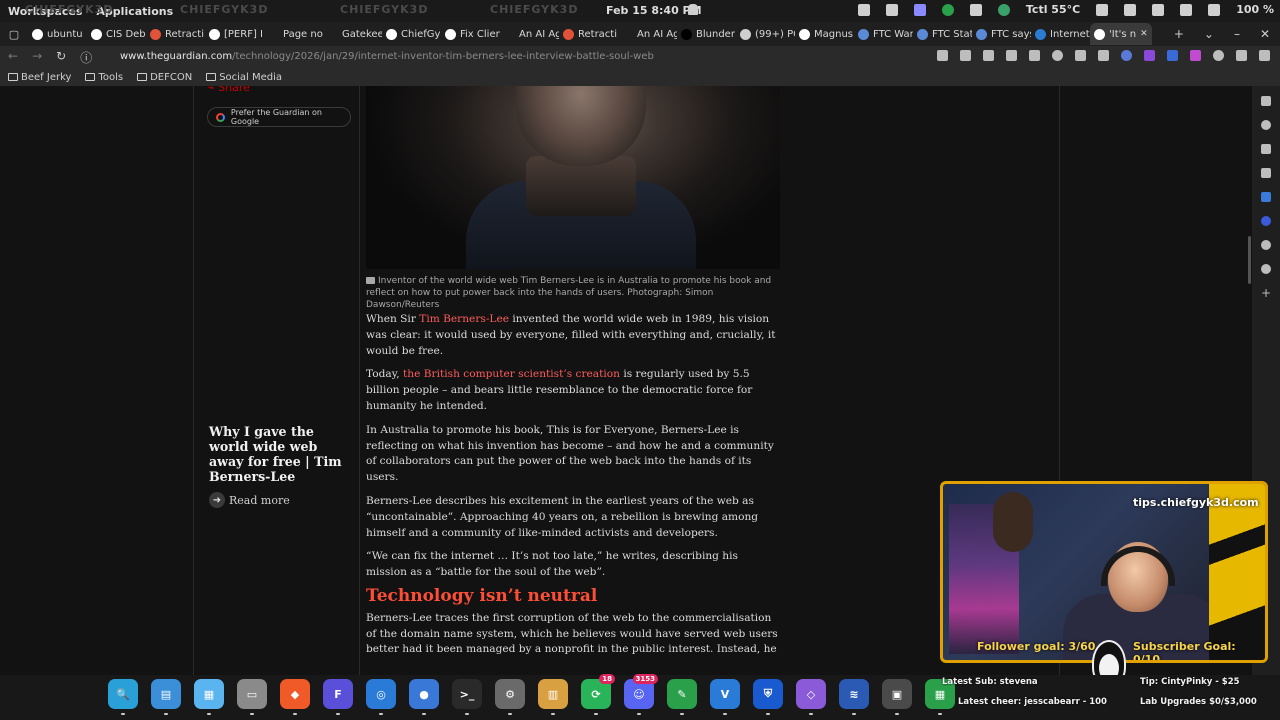  I want to click on settings-app-icon: ⚙, so click(510, 697).